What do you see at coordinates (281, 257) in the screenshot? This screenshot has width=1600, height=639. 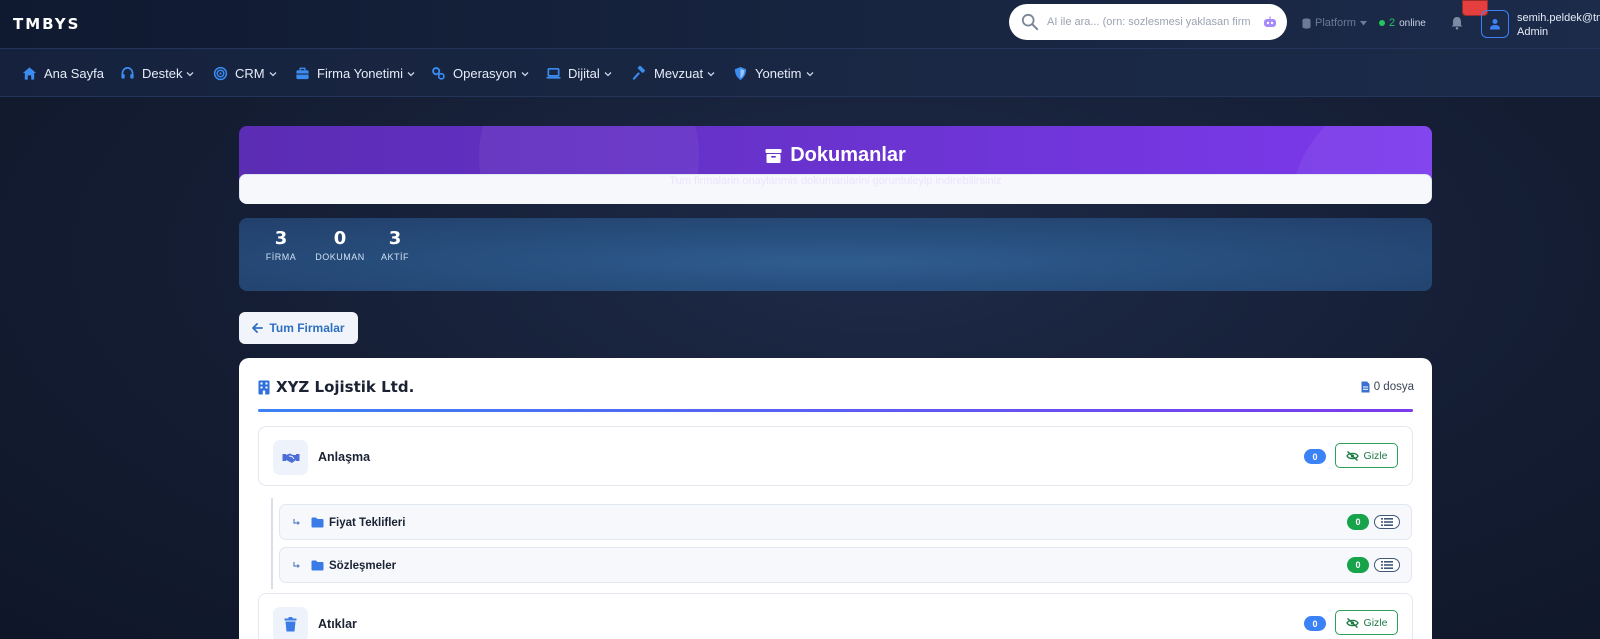 I see `stat-label: FİRMA` at bounding box center [281, 257].